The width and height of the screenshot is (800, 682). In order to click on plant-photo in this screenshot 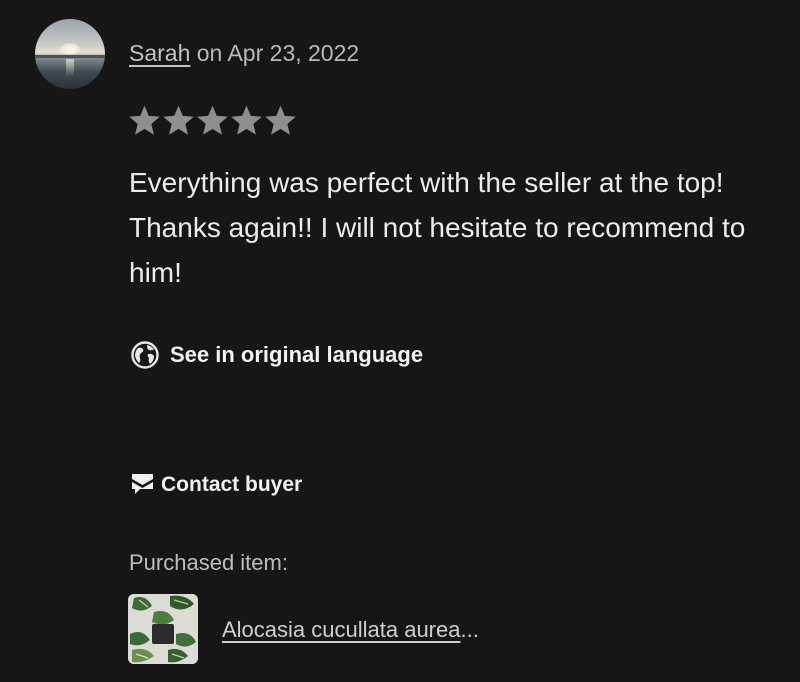, I will do `click(163, 629)`.